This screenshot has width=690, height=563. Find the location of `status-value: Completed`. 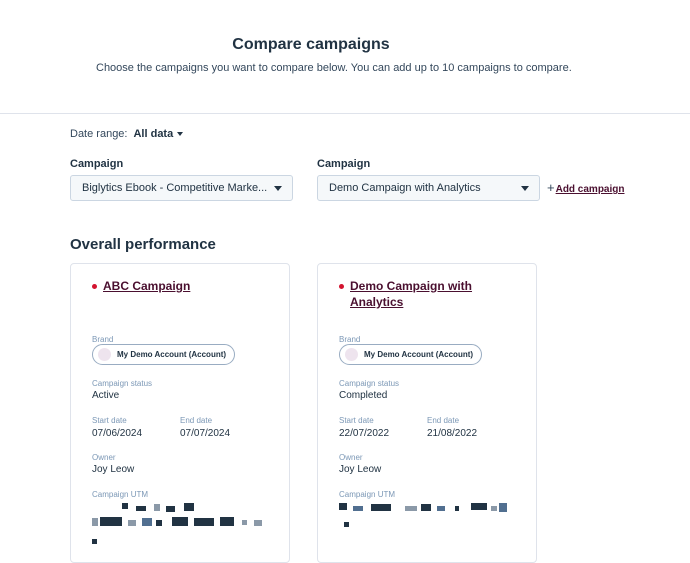

status-value: Completed is located at coordinates (363, 395).